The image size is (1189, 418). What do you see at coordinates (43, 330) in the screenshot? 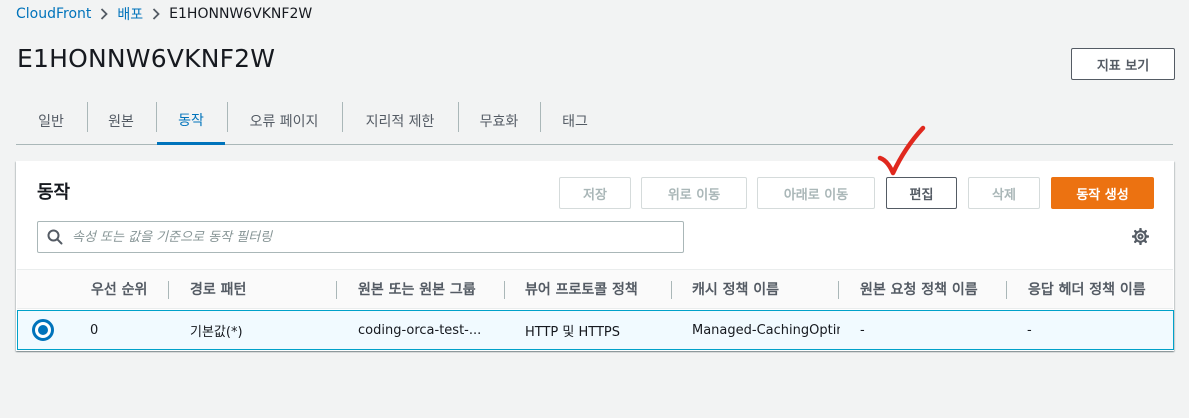
I see `row-select-radio` at bounding box center [43, 330].